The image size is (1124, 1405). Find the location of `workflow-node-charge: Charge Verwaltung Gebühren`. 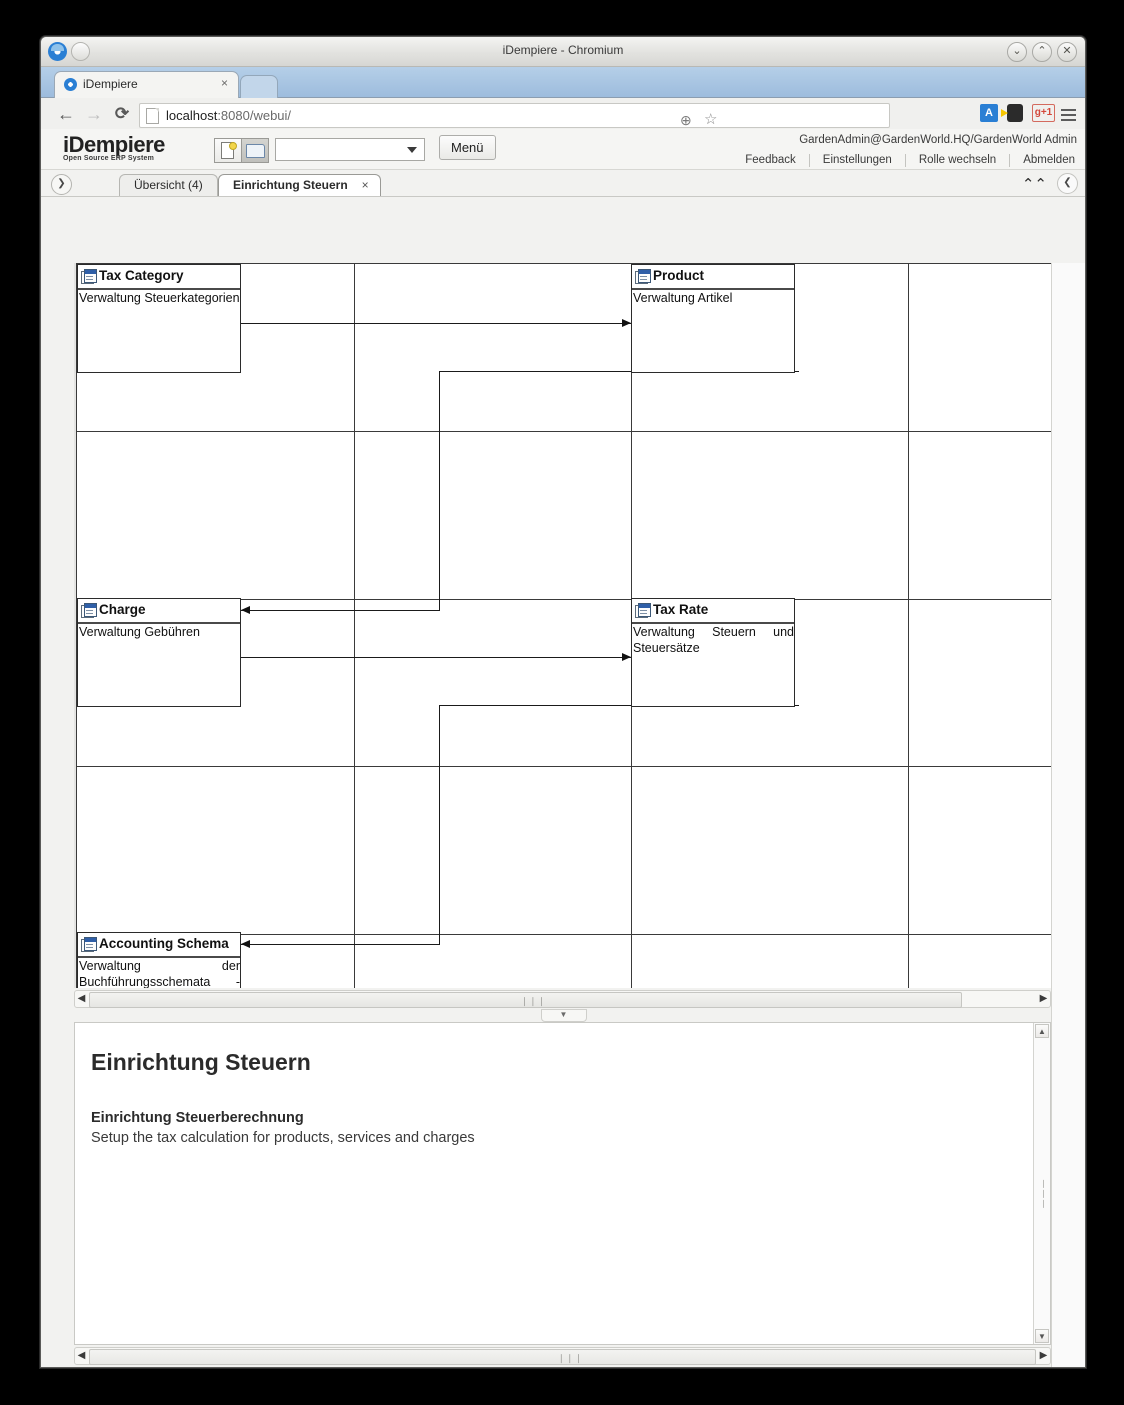

workflow-node-charge: Charge Verwaltung Gebühren is located at coordinates (159, 652).